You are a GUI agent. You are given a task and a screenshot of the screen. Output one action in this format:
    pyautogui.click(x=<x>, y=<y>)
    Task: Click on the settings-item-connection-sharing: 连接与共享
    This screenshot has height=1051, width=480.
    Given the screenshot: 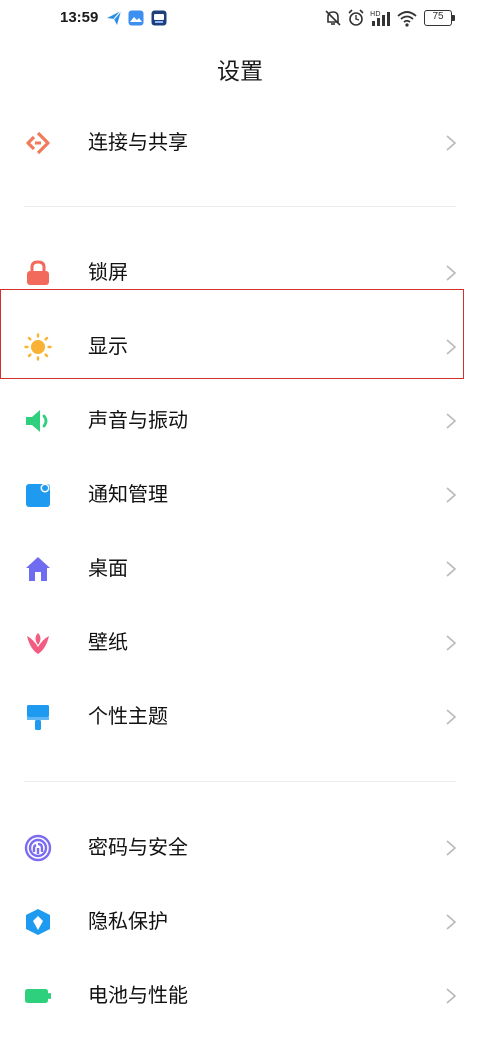 What is the action you would take?
    pyautogui.click(x=240, y=142)
    